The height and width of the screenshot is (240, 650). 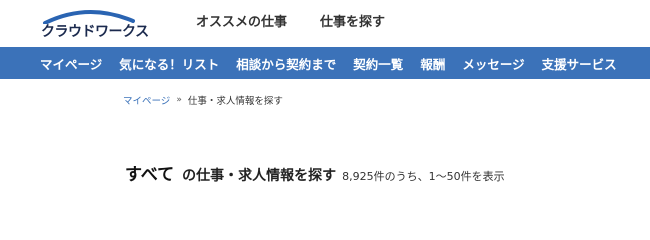 I want to click on nav-item-consult-to-contract: 相談から契約まで, so click(x=286, y=63).